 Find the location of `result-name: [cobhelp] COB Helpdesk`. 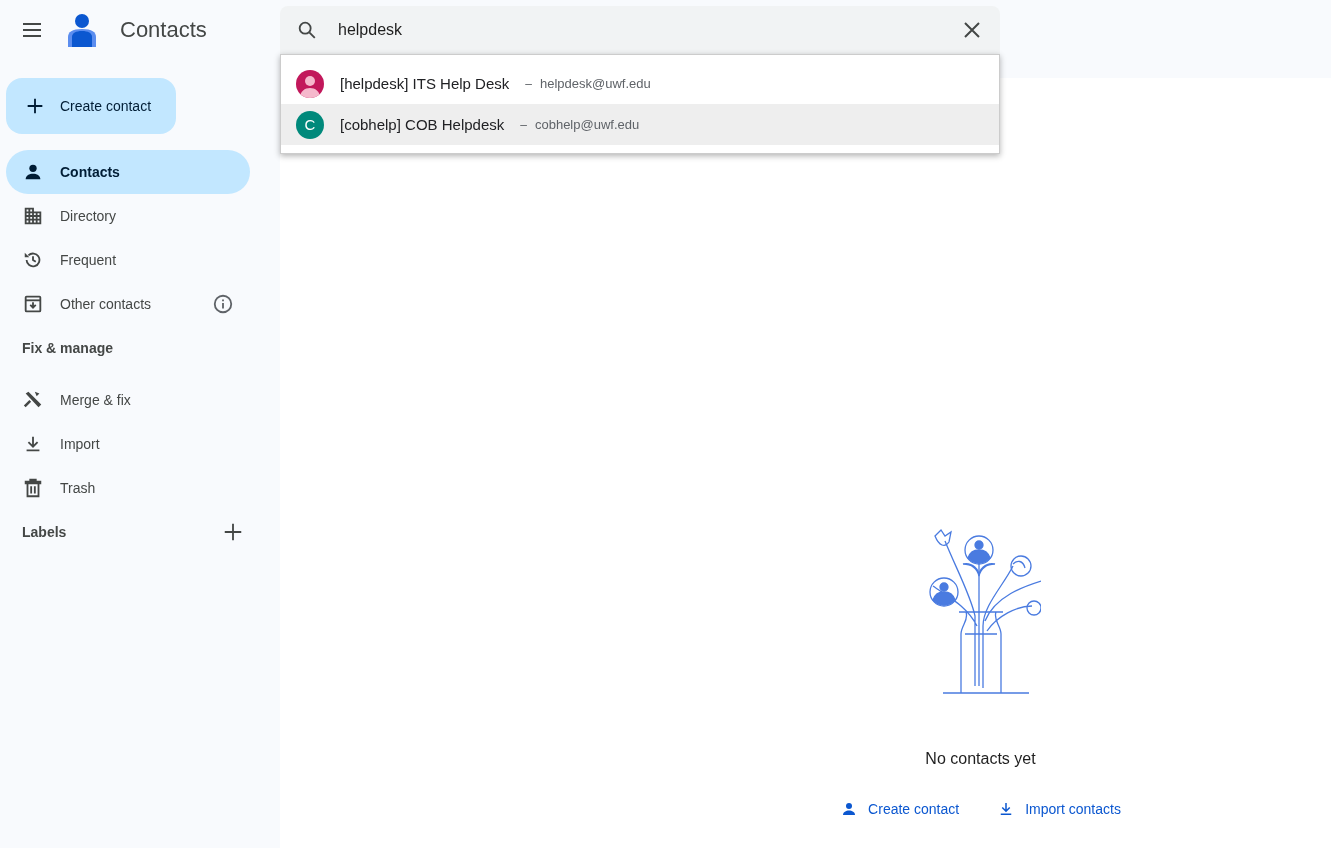

result-name: [cobhelp] COB Helpdesk is located at coordinates (422, 124).